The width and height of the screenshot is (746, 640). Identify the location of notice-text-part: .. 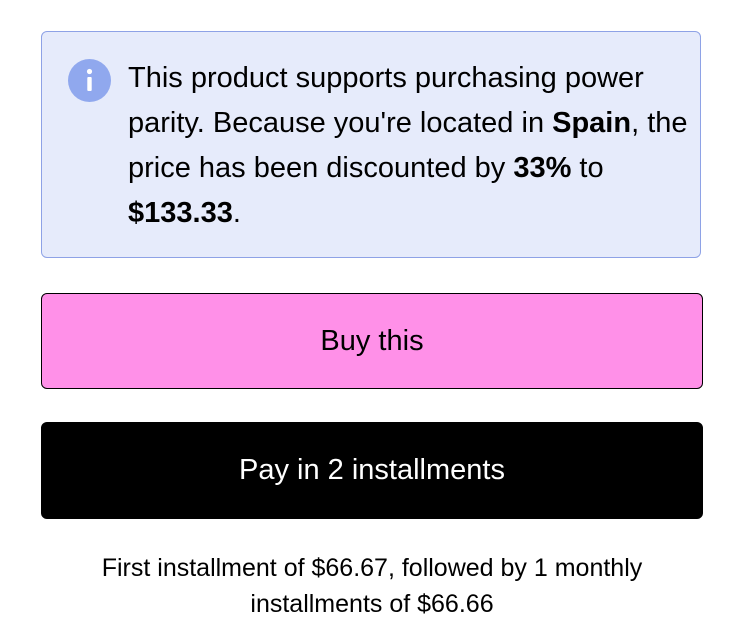
(236, 213).